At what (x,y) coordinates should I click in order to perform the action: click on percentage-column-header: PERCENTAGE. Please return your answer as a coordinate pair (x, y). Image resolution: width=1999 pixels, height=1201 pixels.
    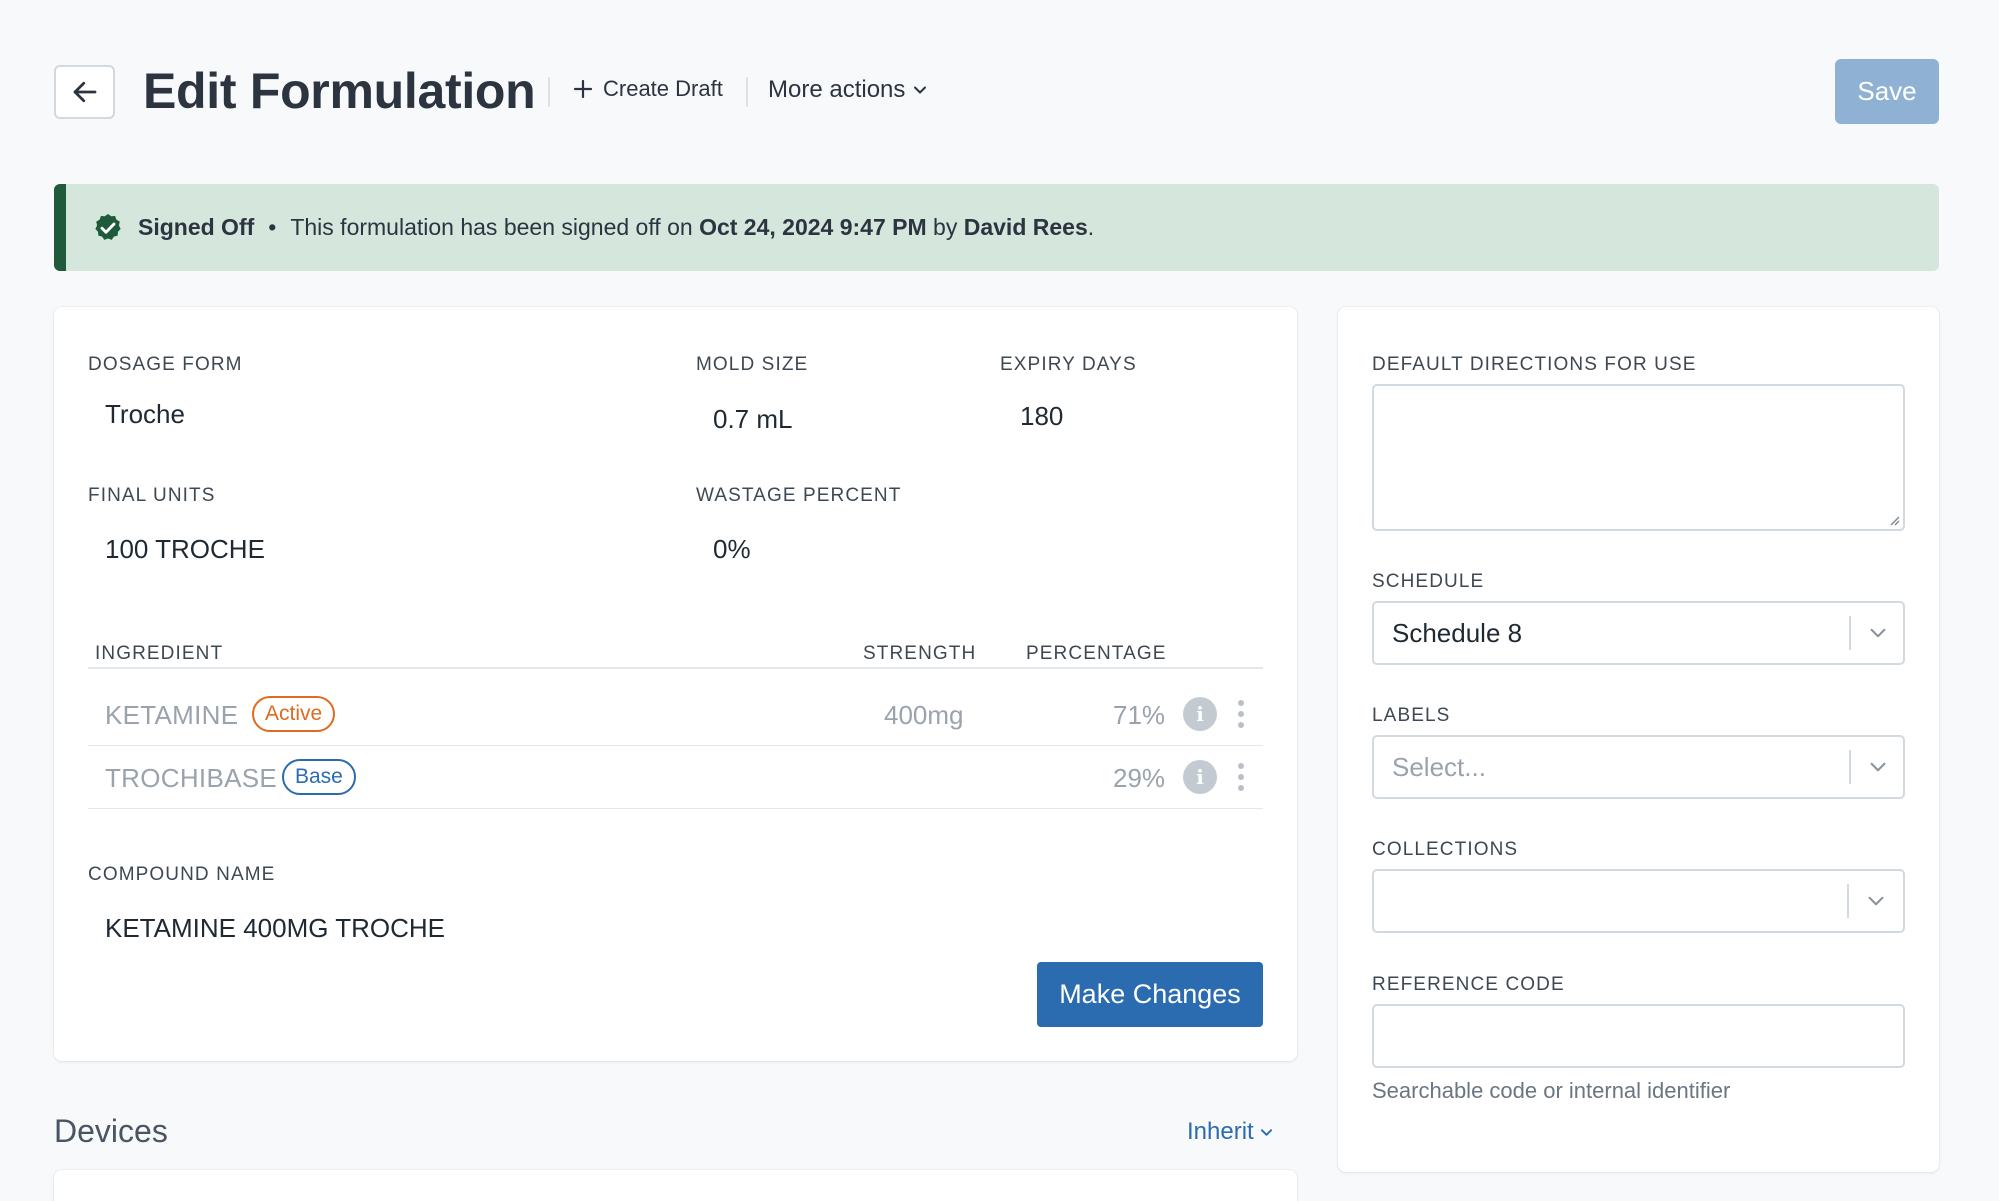
    Looking at the image, I should click on (1096, 653).